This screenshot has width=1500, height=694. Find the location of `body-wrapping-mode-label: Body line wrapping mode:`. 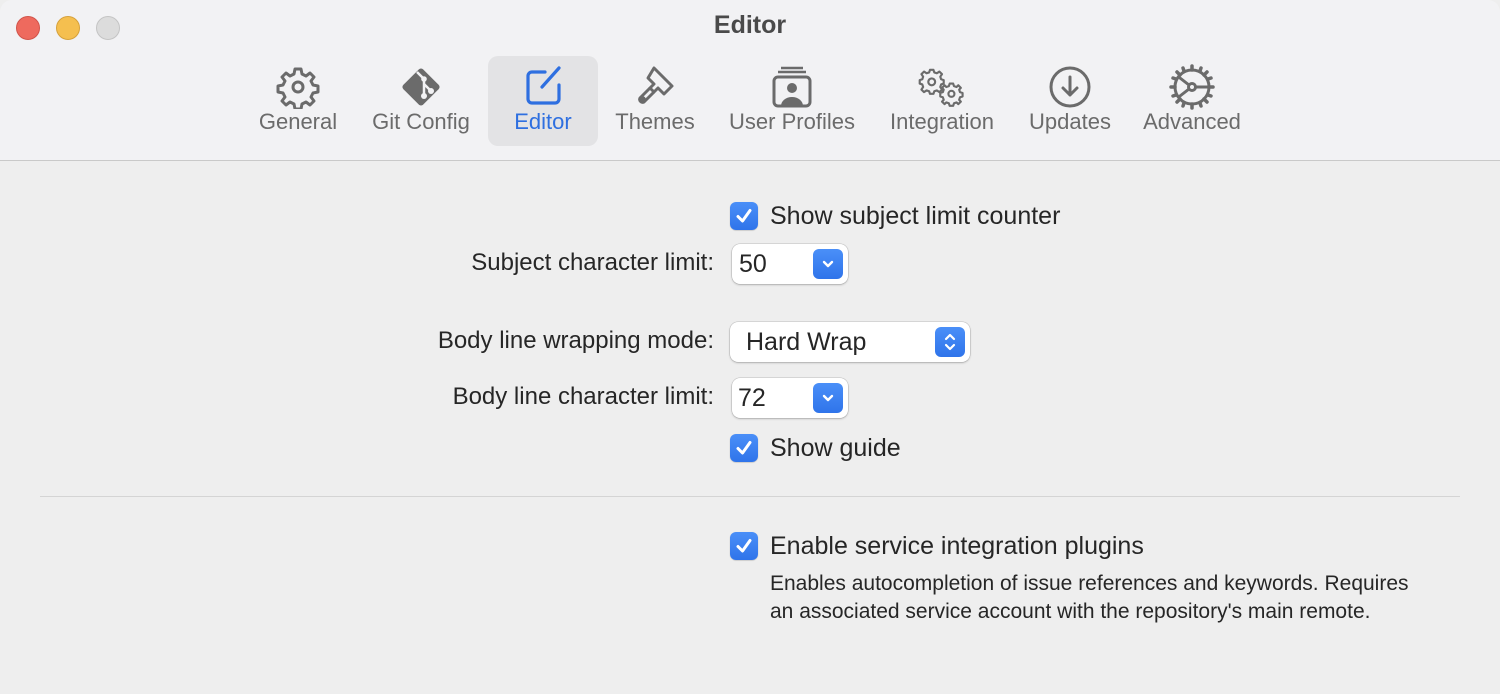

body-wrapping-mode-label: Body line wrapping mode: is located at coordinates (575, 340).